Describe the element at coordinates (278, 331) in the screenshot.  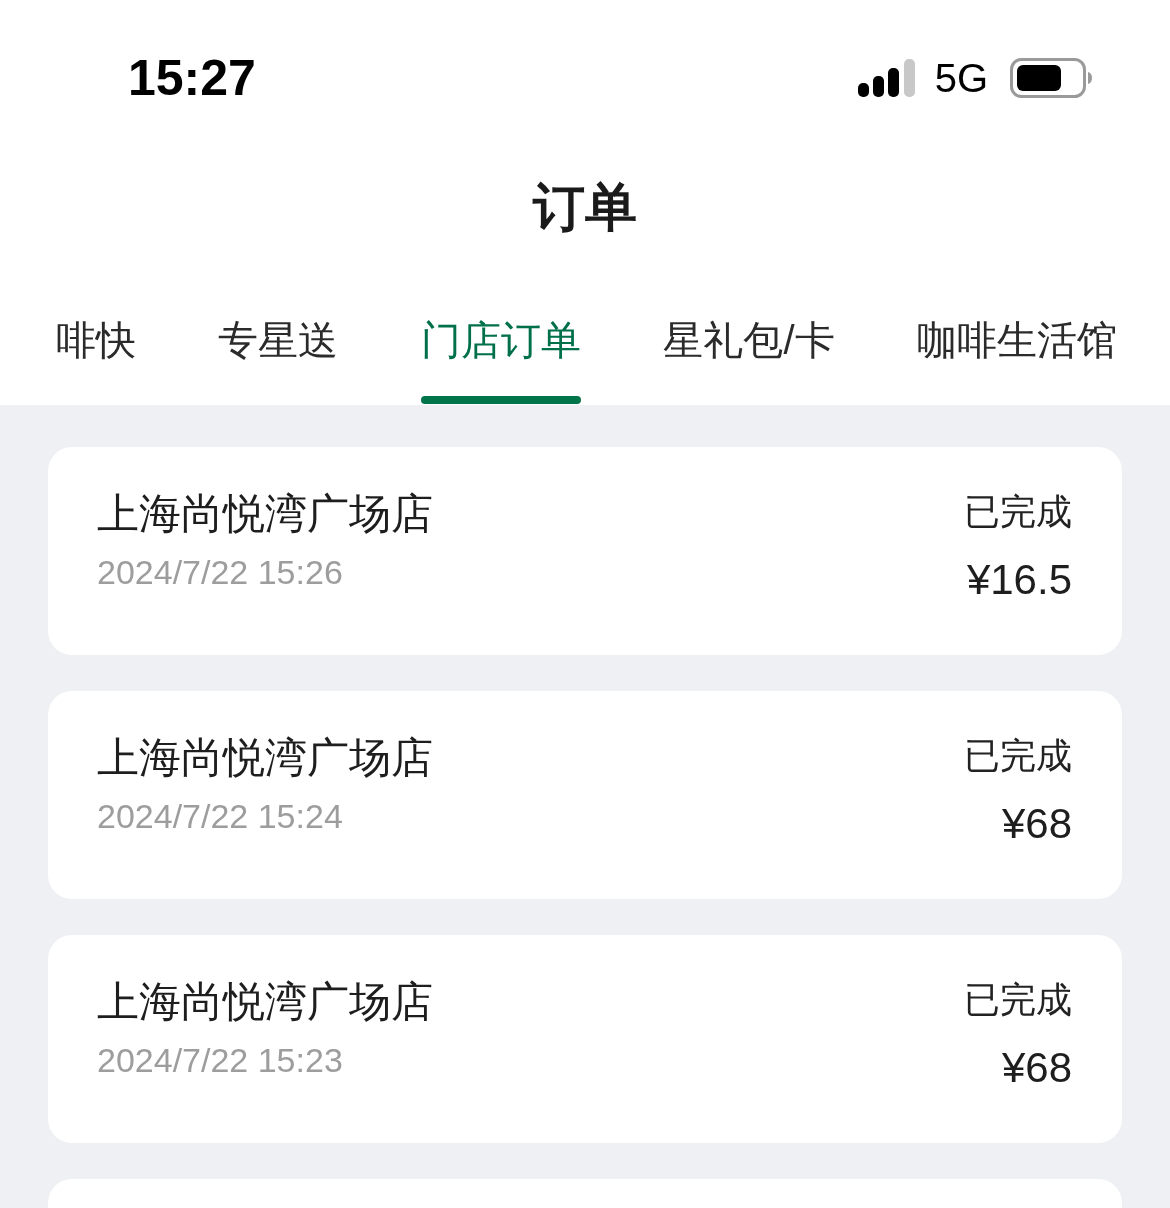
I see `category-tab: 专星送` at that location.